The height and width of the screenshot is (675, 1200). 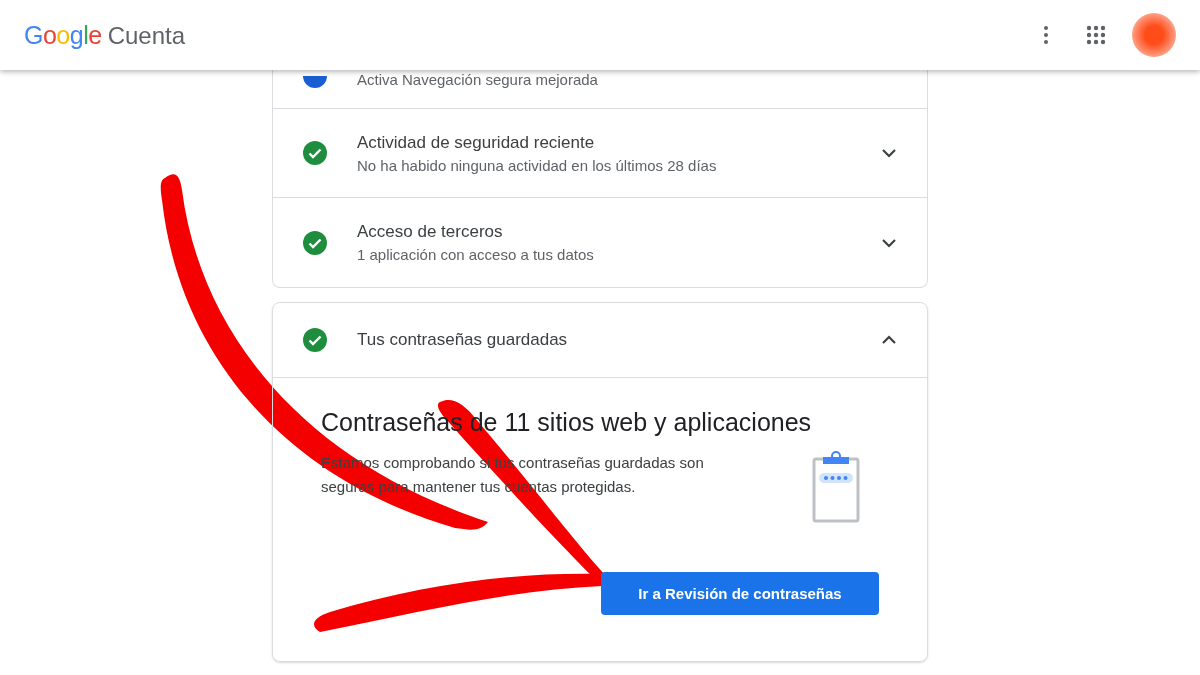 I want to click on row-title: Actividad de seguridad reciente, so click(x=619, y=142).